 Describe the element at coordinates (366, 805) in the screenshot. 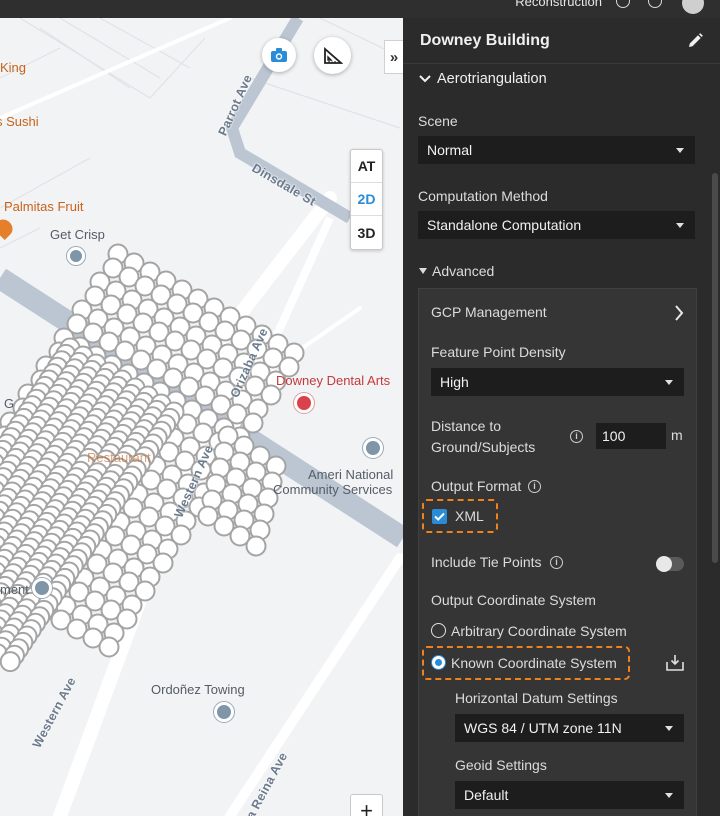

I see `zoom-in-button: +` at that location.